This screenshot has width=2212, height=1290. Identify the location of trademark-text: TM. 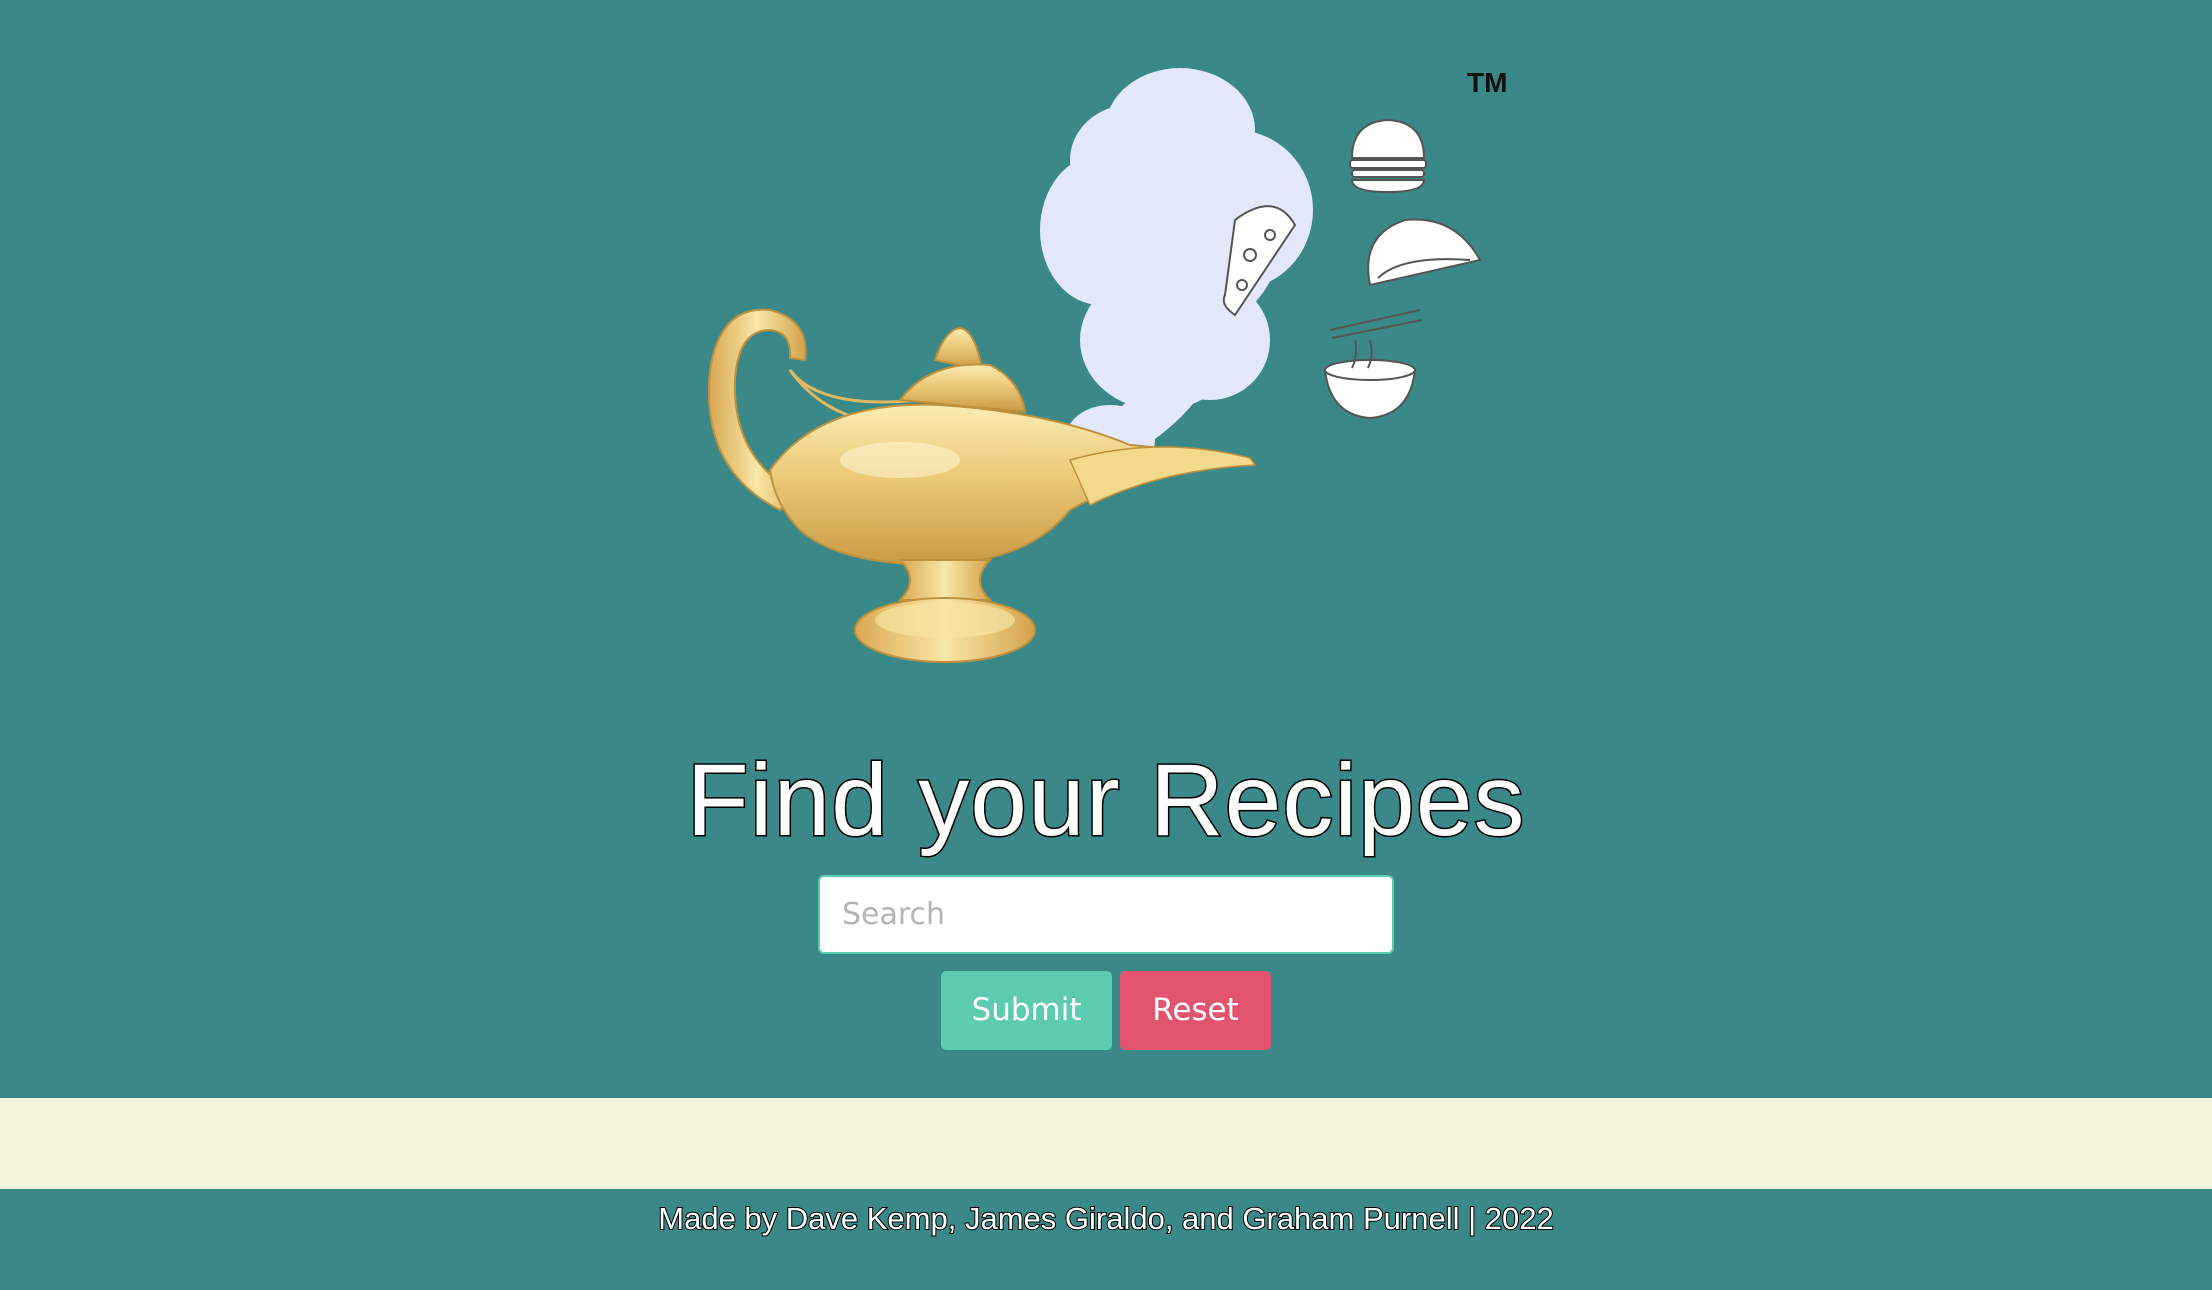
(1487, 82).